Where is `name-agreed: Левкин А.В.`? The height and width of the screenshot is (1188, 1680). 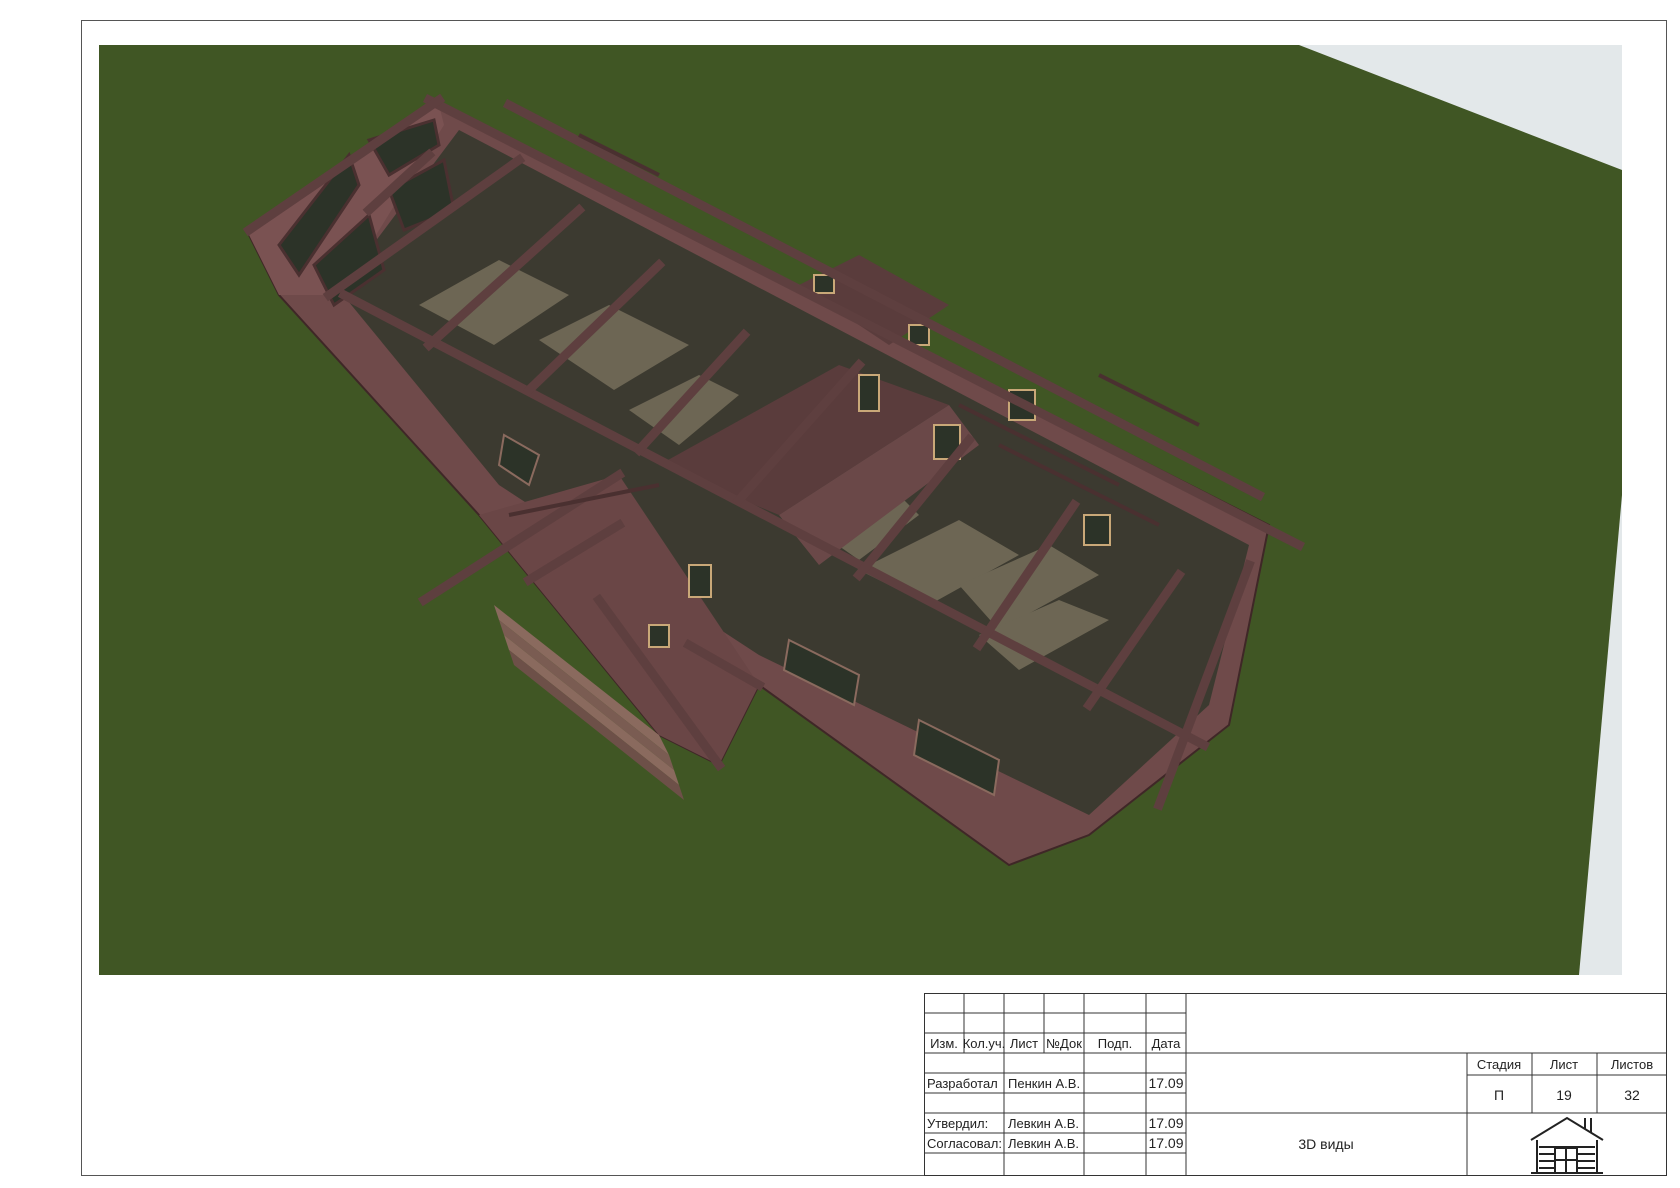
name-agreed: Левкин А.В. is located at coordinates (1043, 1143).